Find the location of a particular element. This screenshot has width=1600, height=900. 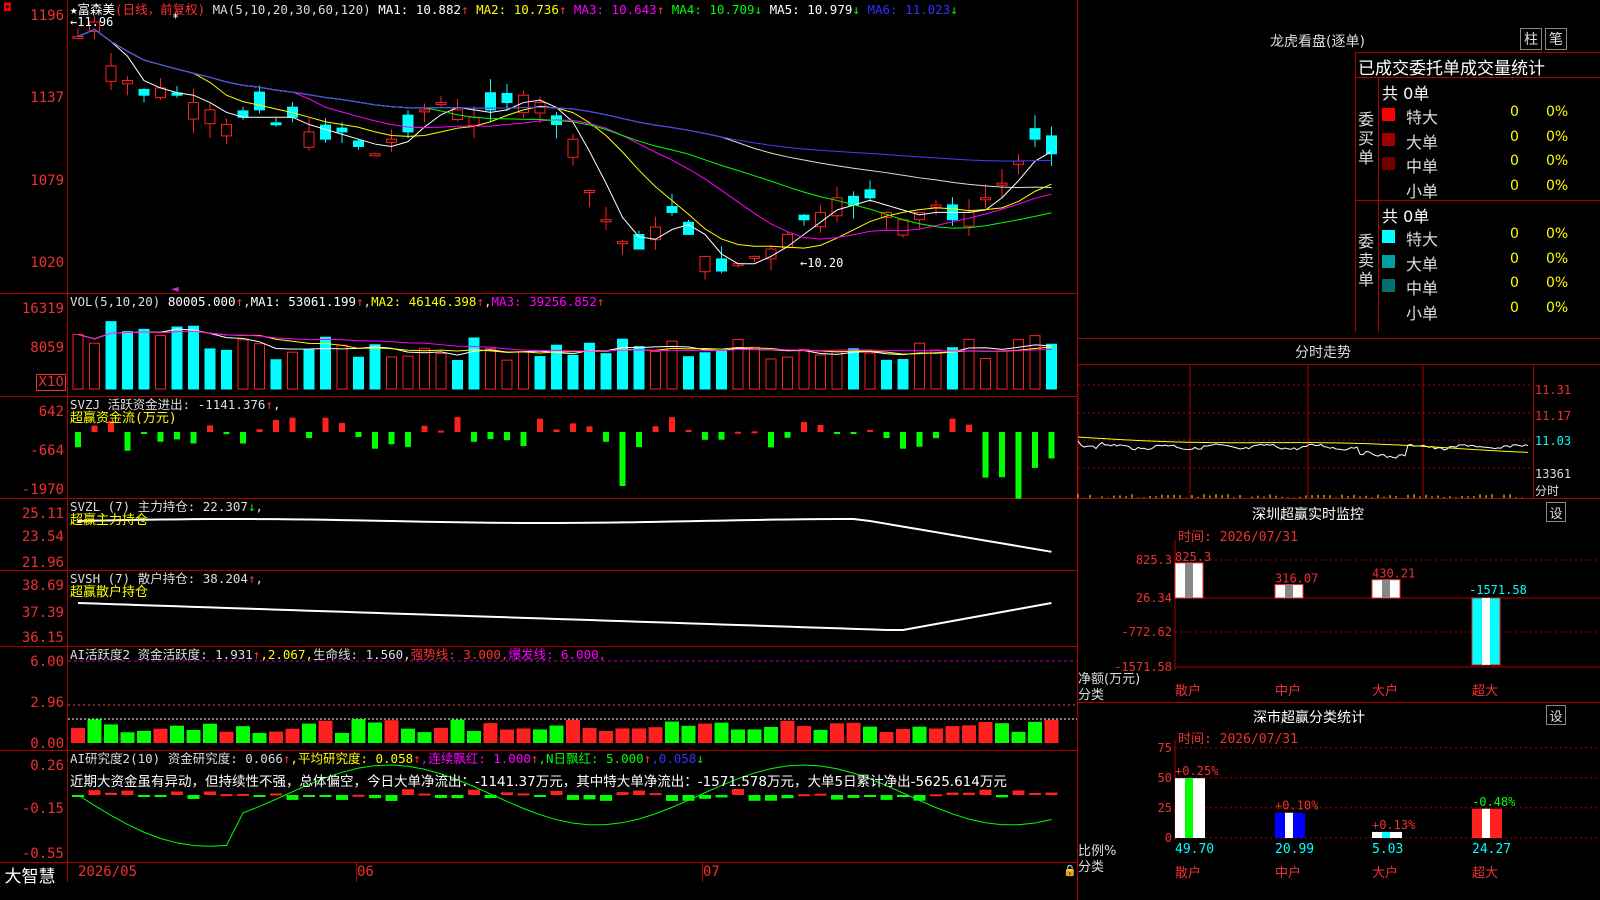

bar-view-button: 柱 is located at coordinates (1531, 39).